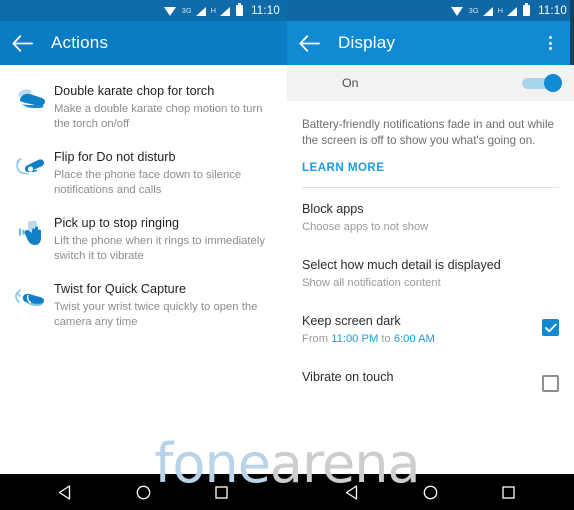 This screenshot has height=510, width=574. Describe the element at coordinates (115, 157) in the screenshot. I see `list-item-title: Flip for Do not disturb` at that location.